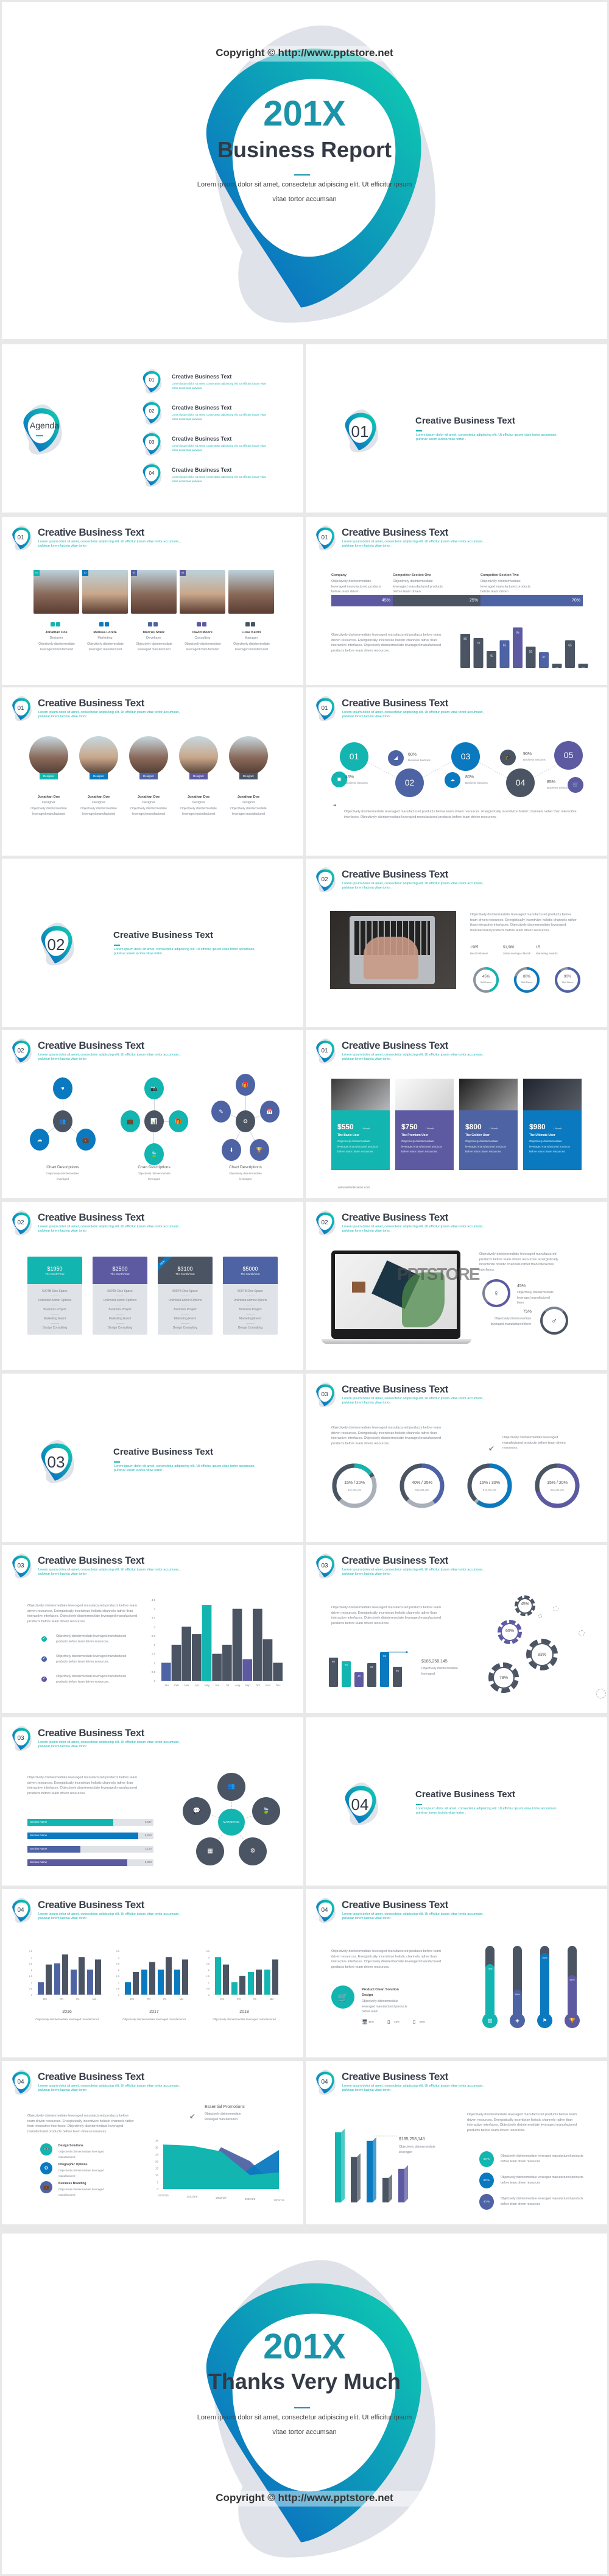 Image resolution: width=609 pixels, height=2576 pixels. What do you see at coordinates (192, 2116) in the screenshot?
I see `arrow-icon: ↙` at bounding box center [192, 2116].